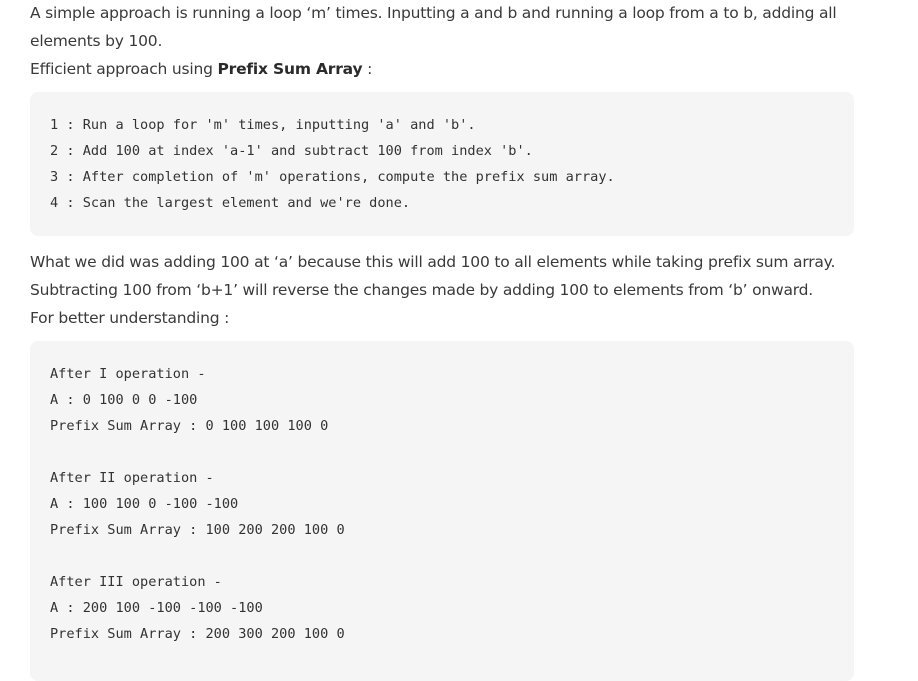 This screenshot has height=681, width=918. What do you see at coordinates (96, 41) in the screenshot?
I see `intro-line-2: elements by 100.` at bounding box center [96, 41].